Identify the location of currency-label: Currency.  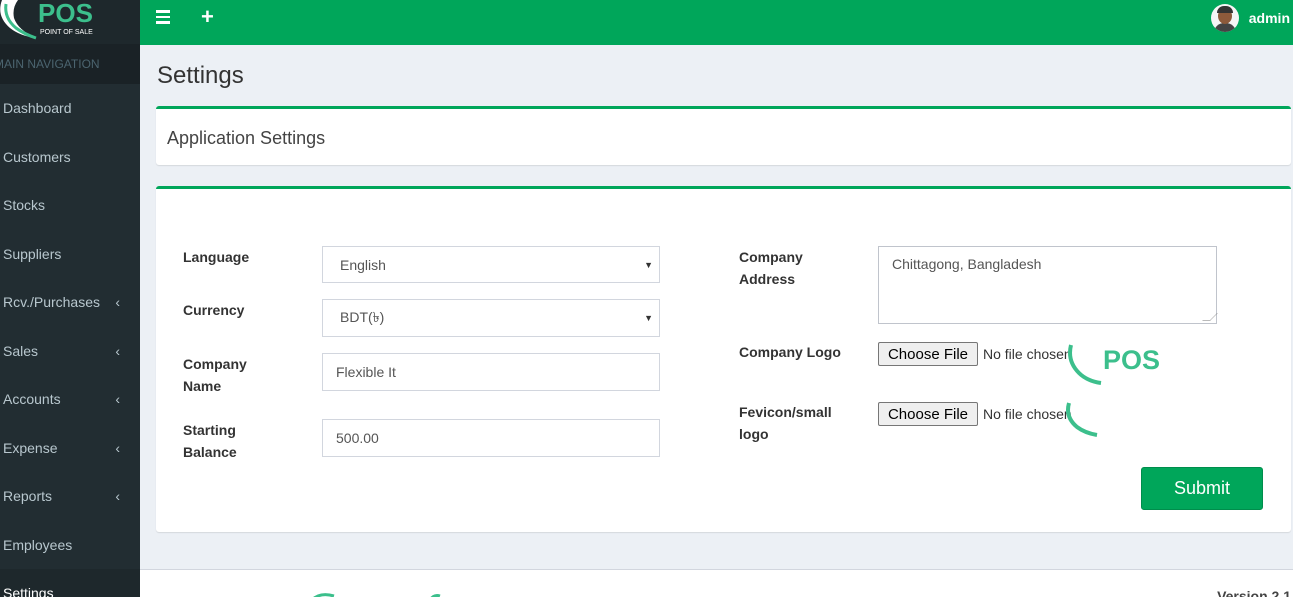
(214, 310).